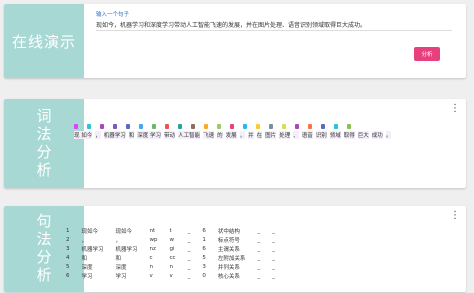 This screenshot has width=474, height=293. I want to click on token: 语音, so click(307, 135).